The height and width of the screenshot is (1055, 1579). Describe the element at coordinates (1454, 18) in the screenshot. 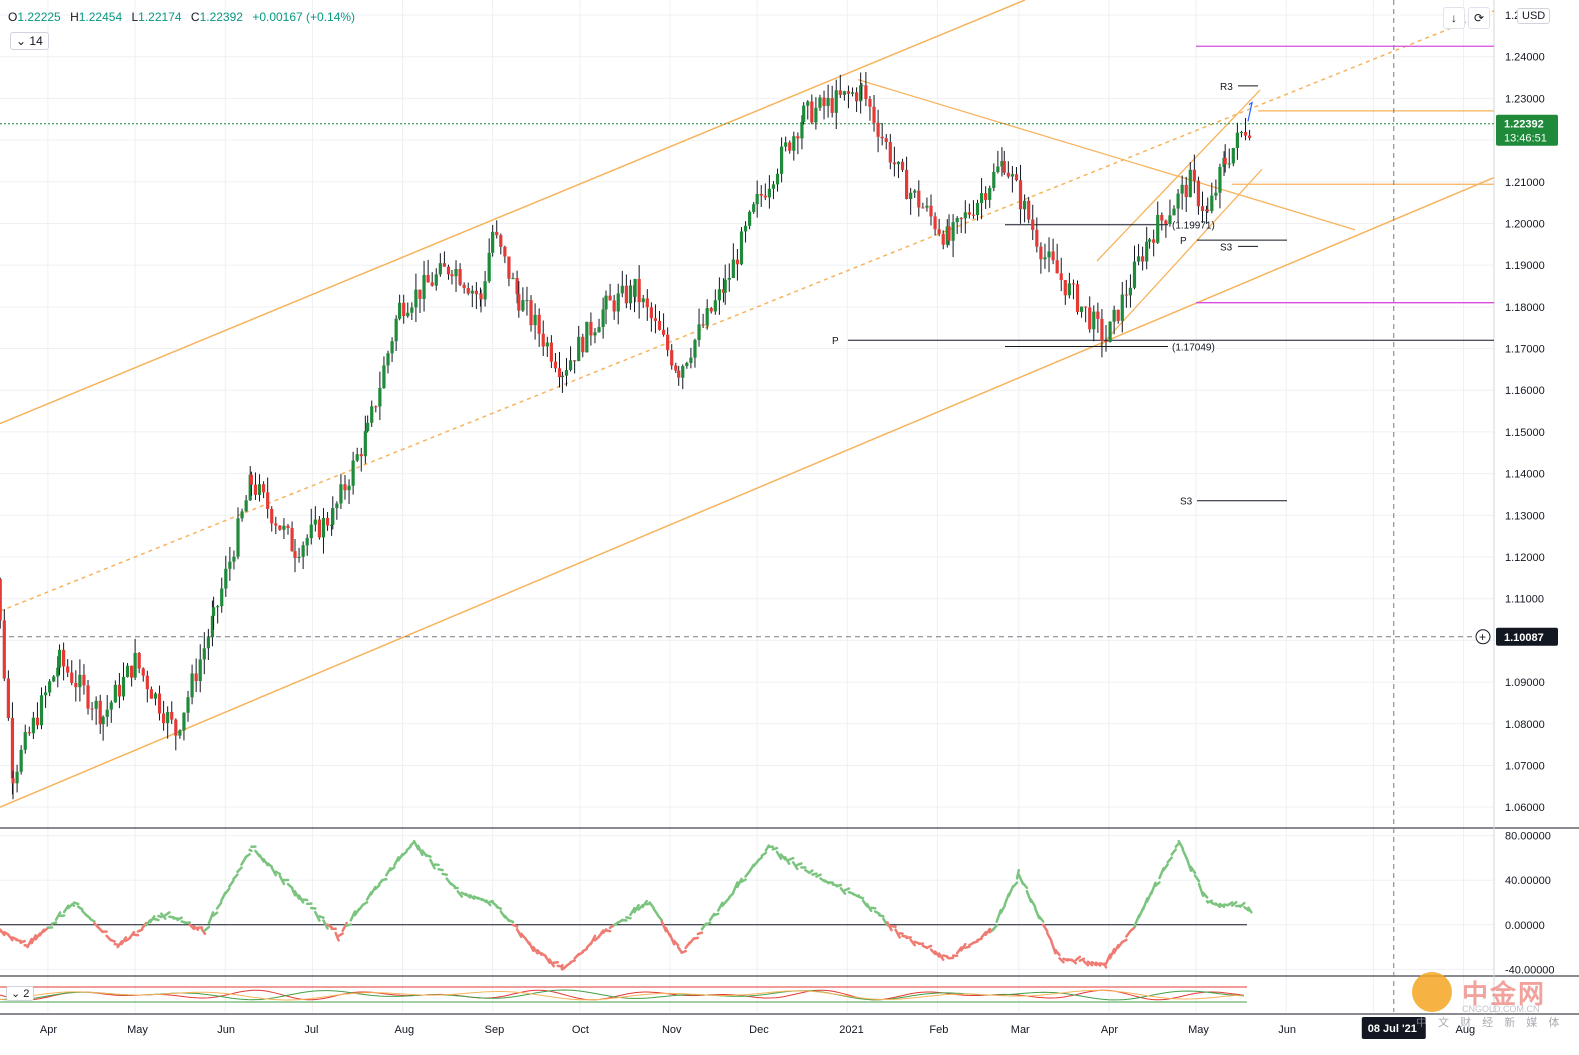

I see `arrow-down-icon: ↓` at that location.